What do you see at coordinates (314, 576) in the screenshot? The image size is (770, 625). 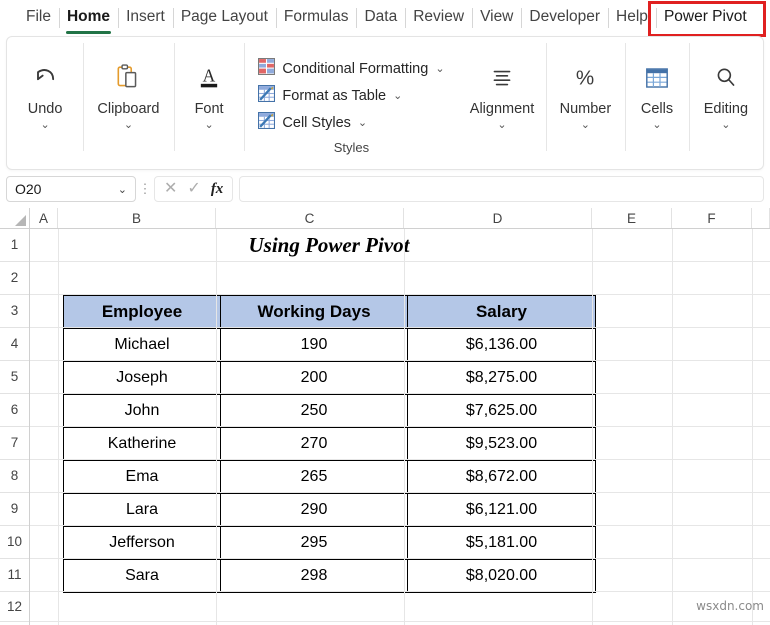 I see `table-cell: 298` at bounding box center [314, 576].